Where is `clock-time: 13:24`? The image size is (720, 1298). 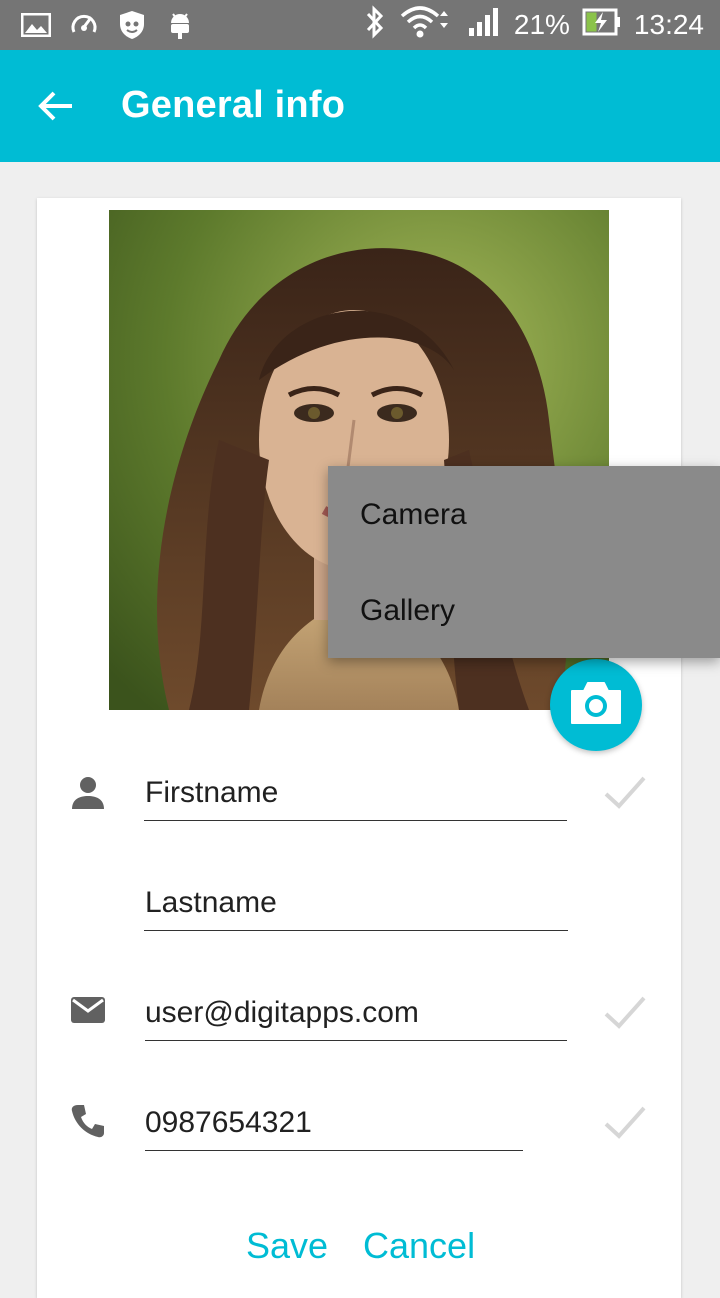 clock-time: 13:24 is located at coordinates (668, 24).